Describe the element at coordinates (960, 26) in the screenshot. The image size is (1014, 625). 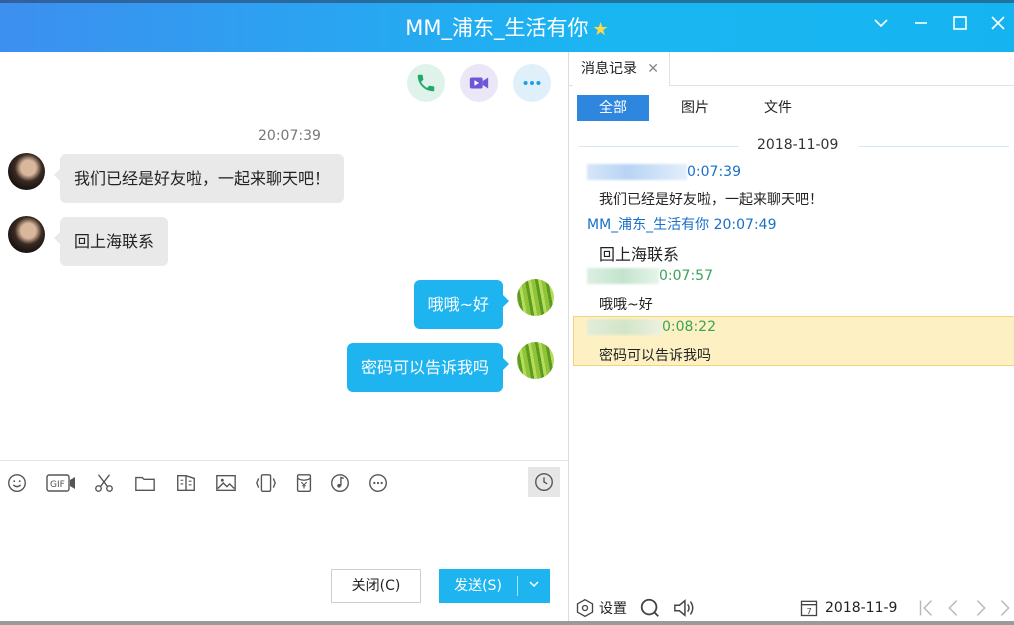
I see `maximize-button` at that location.